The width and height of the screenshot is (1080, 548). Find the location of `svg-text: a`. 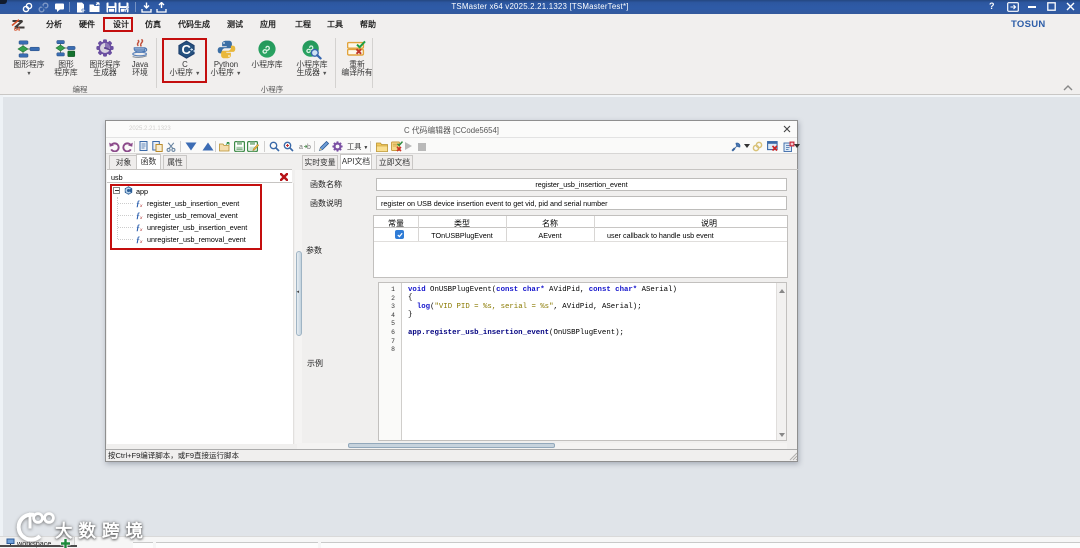

svg-text: a is located at coordinates (301, 147).